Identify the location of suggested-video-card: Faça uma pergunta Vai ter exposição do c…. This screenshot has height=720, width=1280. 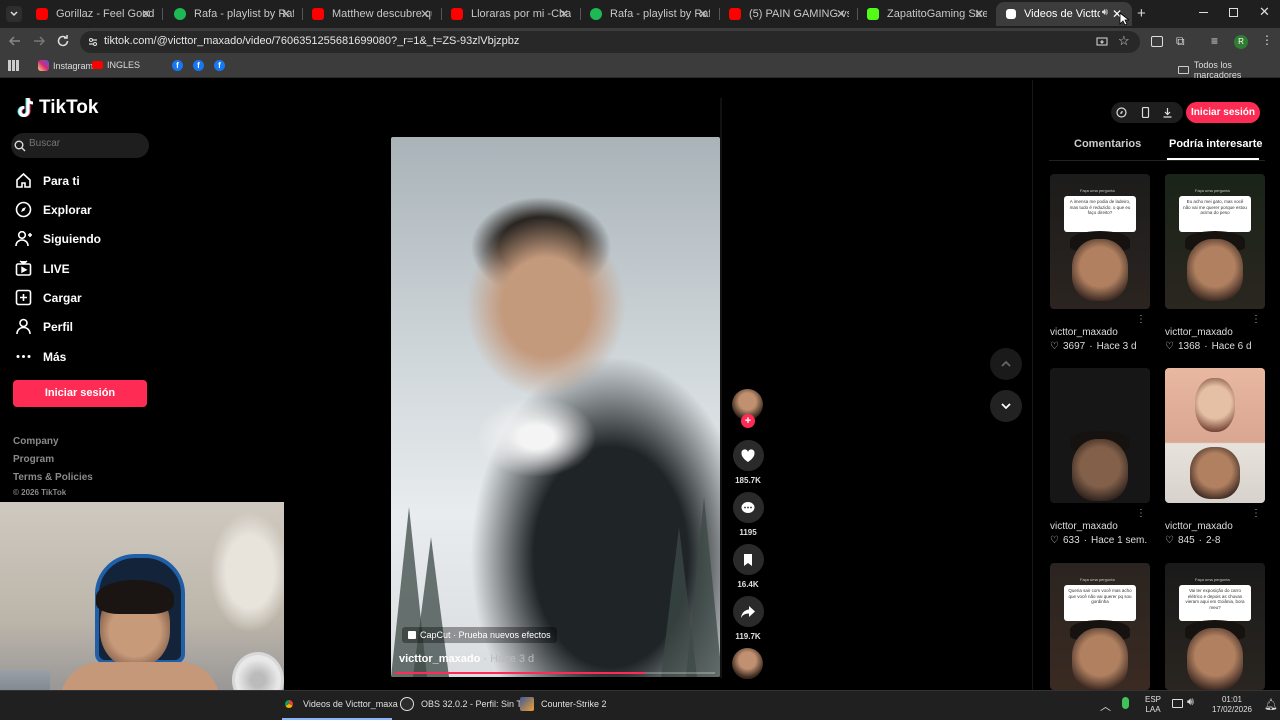
(1215, 626).